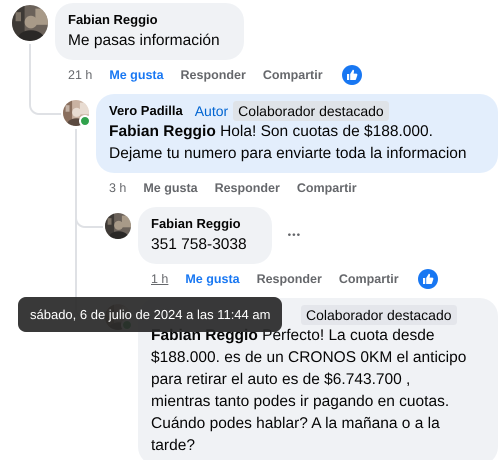 This screenshot has height=460, width=498. I want to click on timestamp-link: 21 h, so click(80, 75).